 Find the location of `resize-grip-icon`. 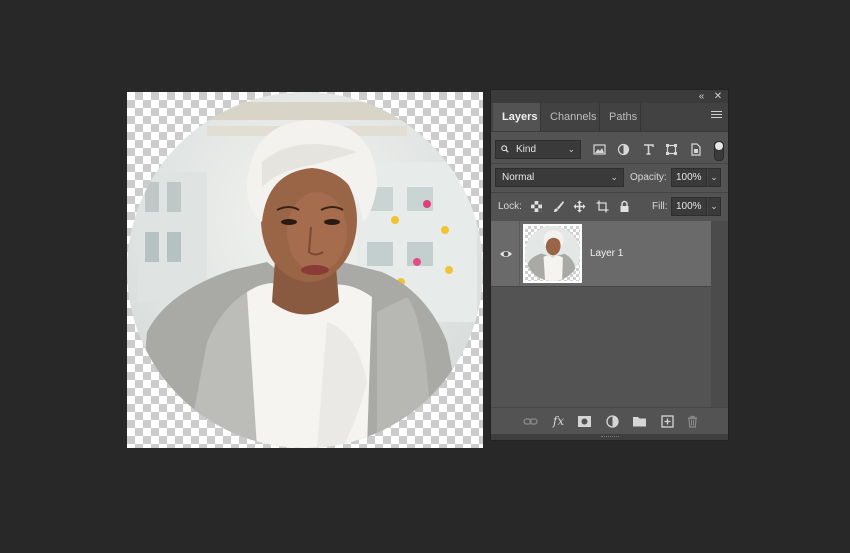

resize-grip-icon is located at coordinates (610, 437).